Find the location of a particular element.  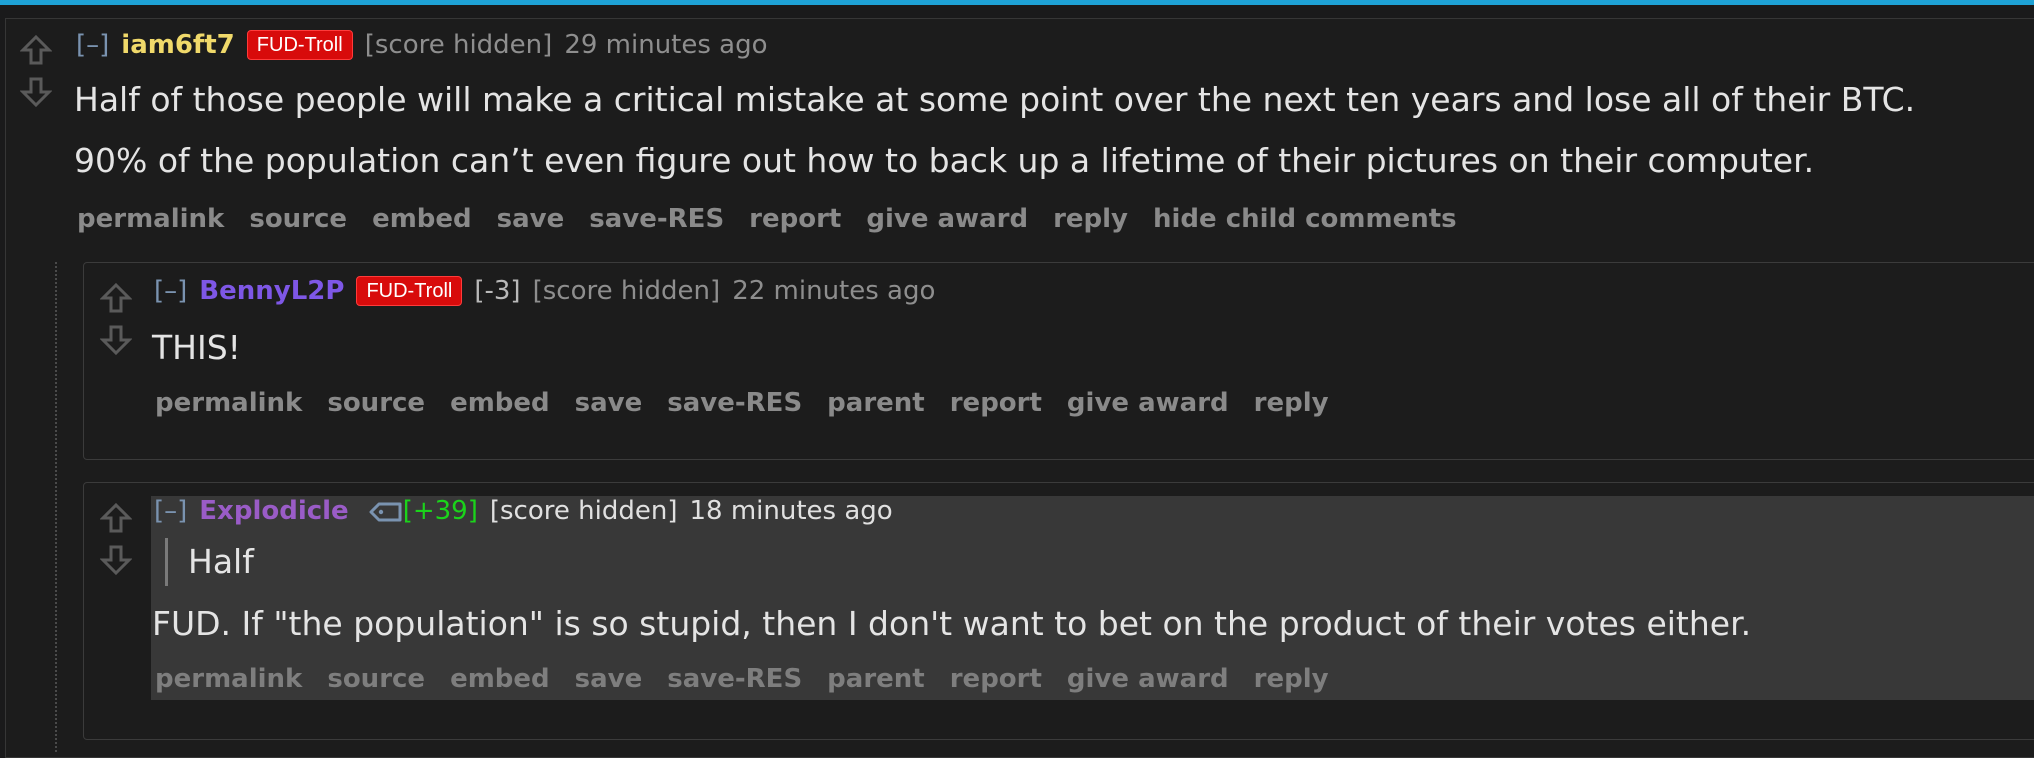

thread-line is located at coordinates (56, 507).